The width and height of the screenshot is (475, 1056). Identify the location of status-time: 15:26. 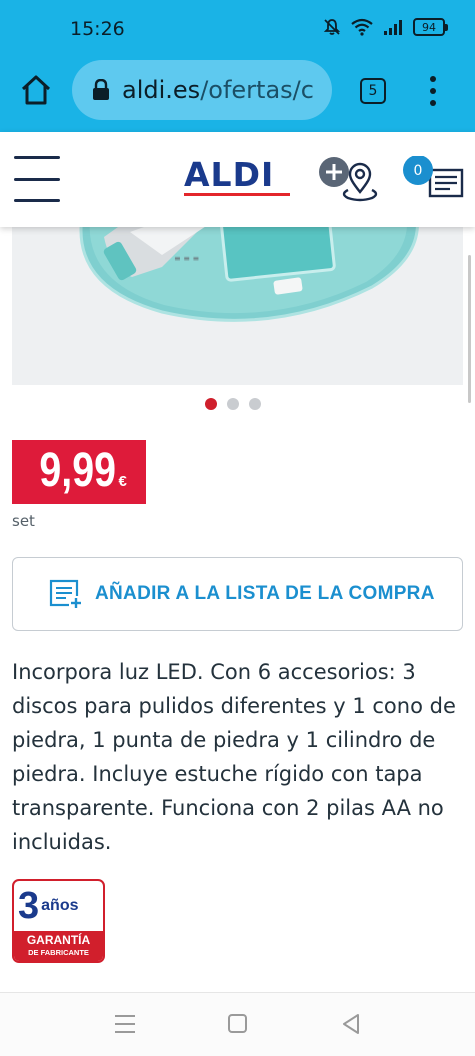
(97, 29).